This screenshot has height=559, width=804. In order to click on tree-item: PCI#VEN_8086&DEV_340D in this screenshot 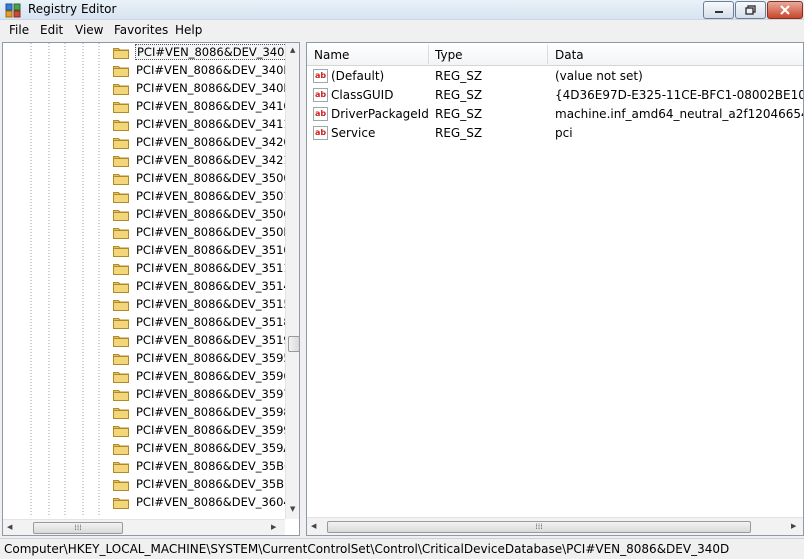, I will do `click(204, 52)`.